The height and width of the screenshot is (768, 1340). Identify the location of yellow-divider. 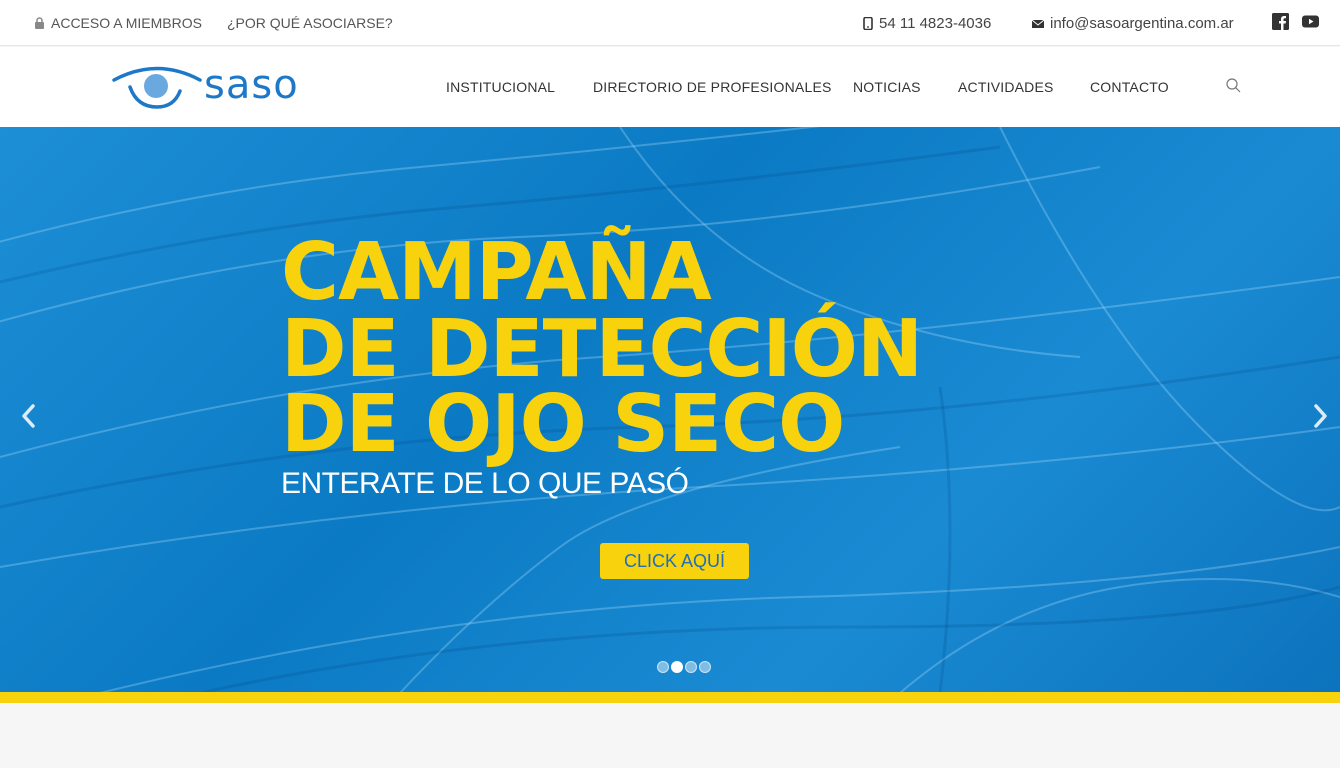
(670, 697).